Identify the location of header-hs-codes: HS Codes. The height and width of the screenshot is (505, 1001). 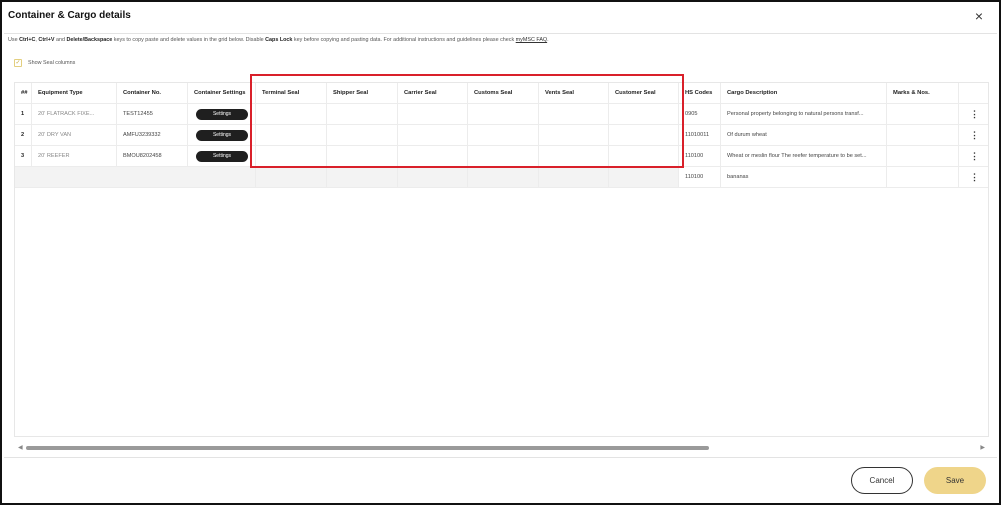
(700, 93).